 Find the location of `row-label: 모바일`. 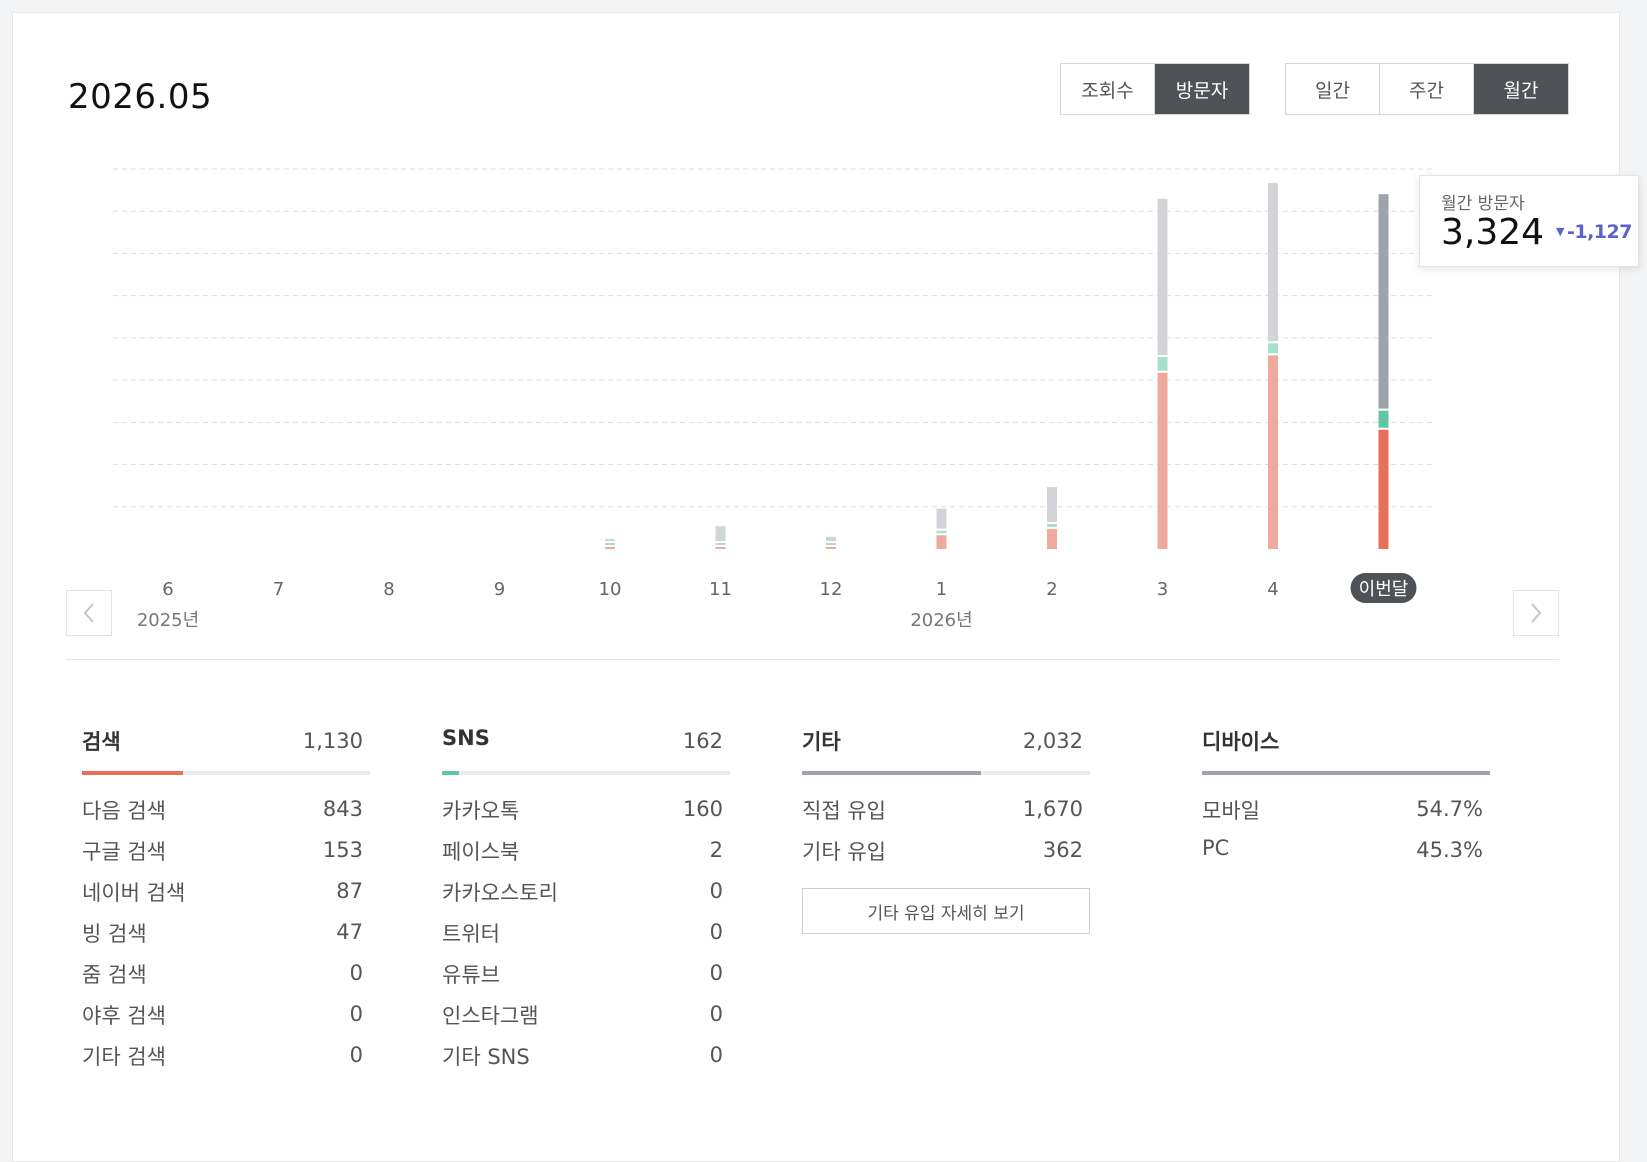

row-label: 모바일 is located at coordinates (1231, 811).